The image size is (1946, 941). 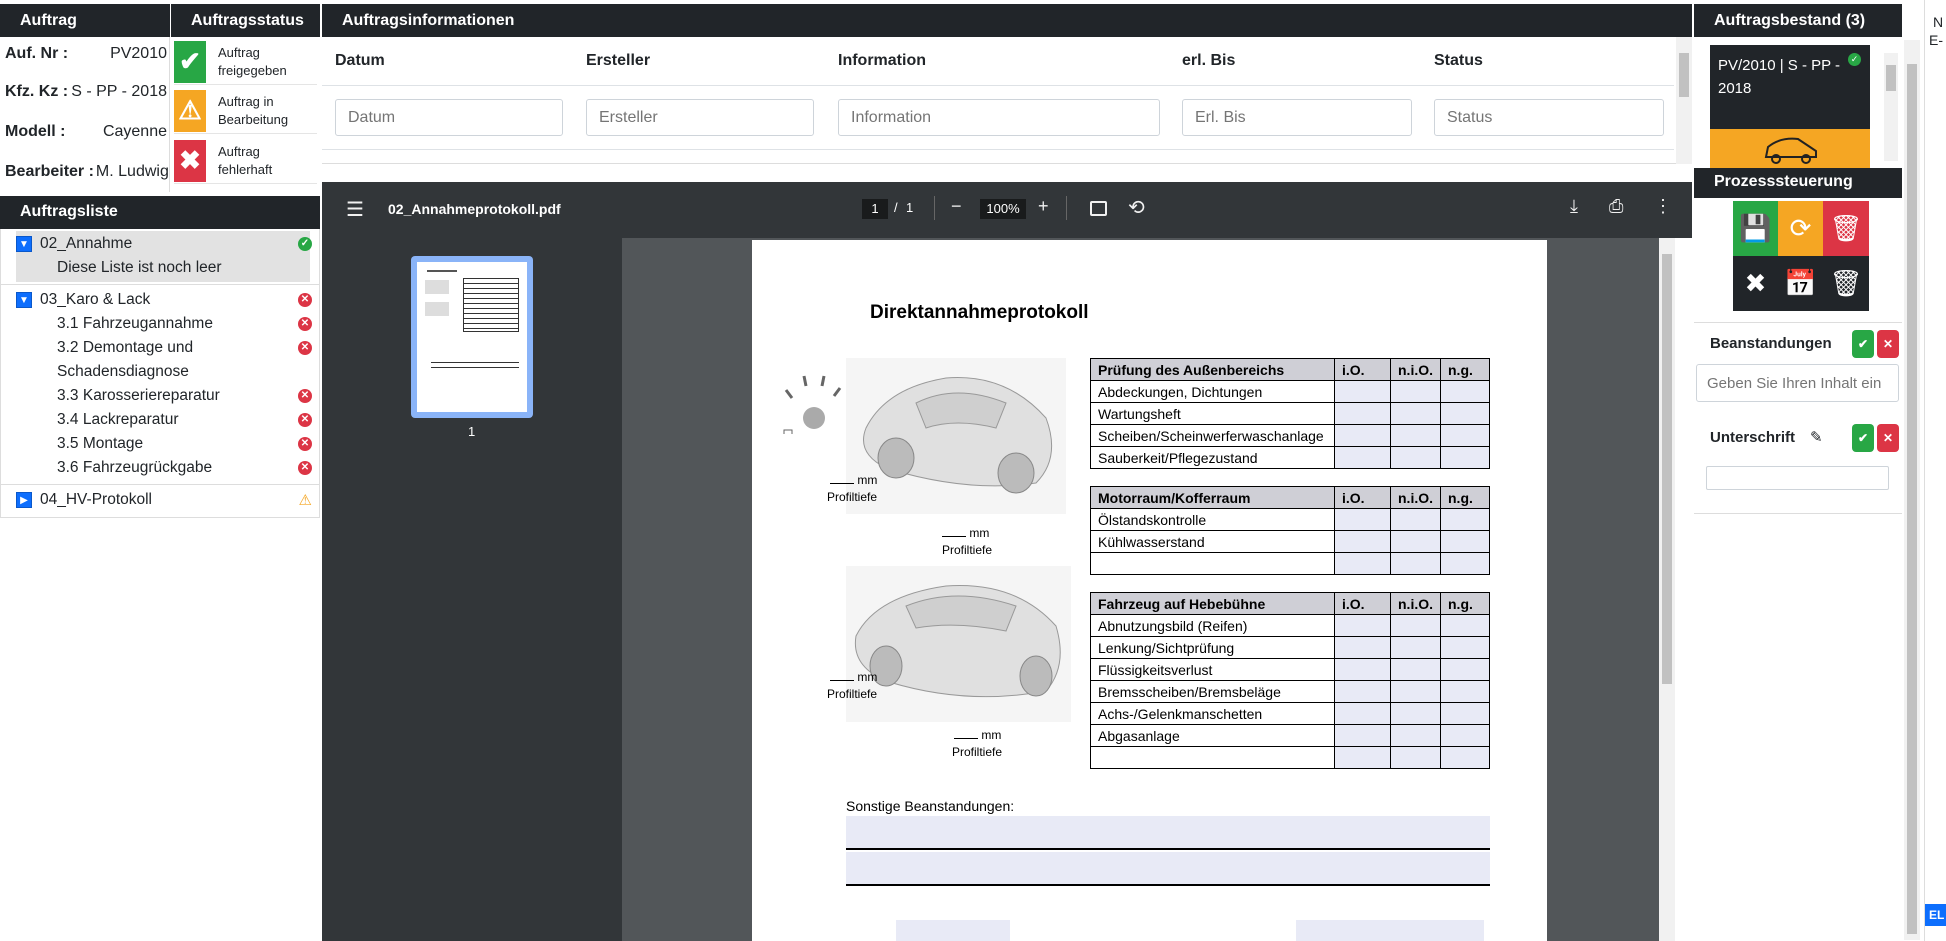 What do you see at coordinates (1800, 228) in the screenshot?
I see `refresh-button: ⟳` at bounding box center [1800, 228].